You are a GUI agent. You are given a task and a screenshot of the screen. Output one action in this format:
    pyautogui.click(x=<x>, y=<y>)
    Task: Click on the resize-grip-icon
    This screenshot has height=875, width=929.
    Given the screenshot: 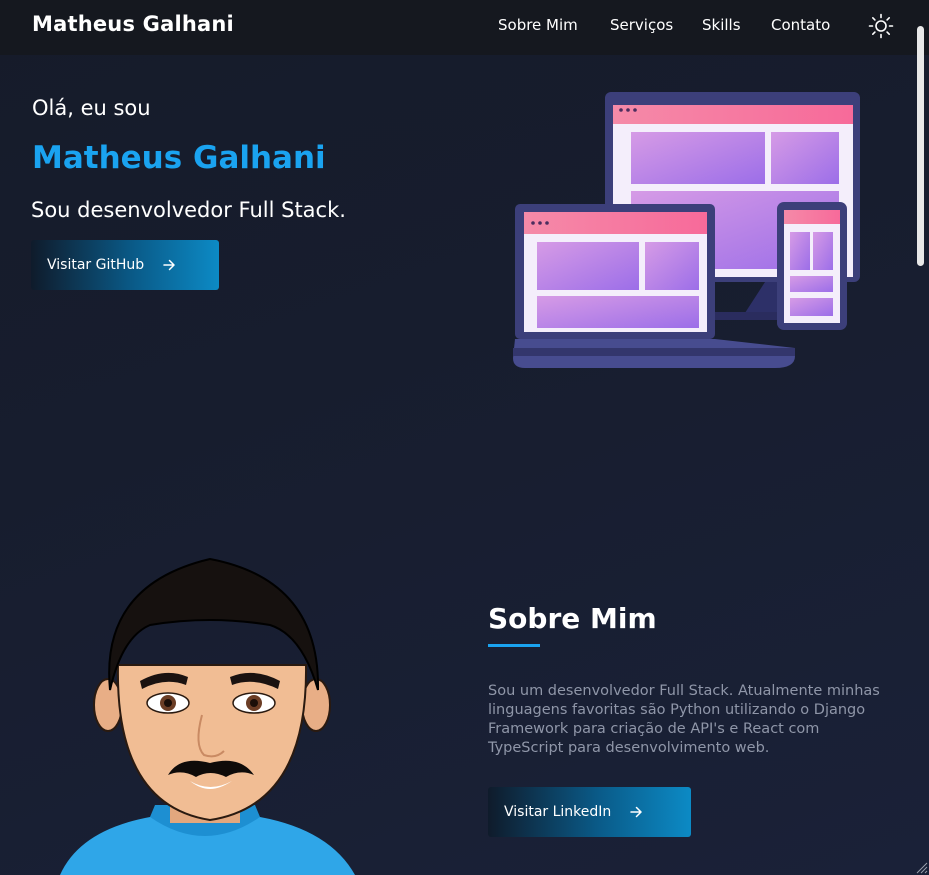 What is the action you would take?
    pyautogui.click(x=921, y=867)
    